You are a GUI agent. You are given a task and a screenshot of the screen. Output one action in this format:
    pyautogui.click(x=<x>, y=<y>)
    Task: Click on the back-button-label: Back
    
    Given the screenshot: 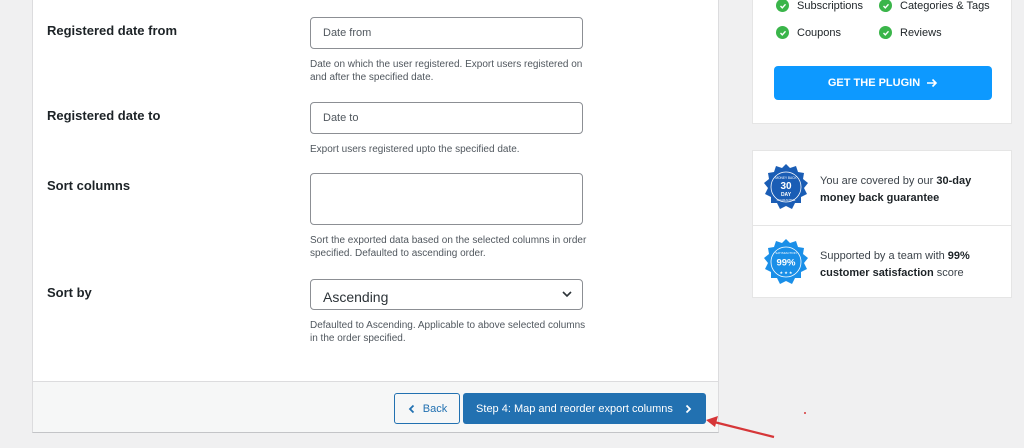 What is the action you would take?
    pyautogui.click(x=435, y=408)
    